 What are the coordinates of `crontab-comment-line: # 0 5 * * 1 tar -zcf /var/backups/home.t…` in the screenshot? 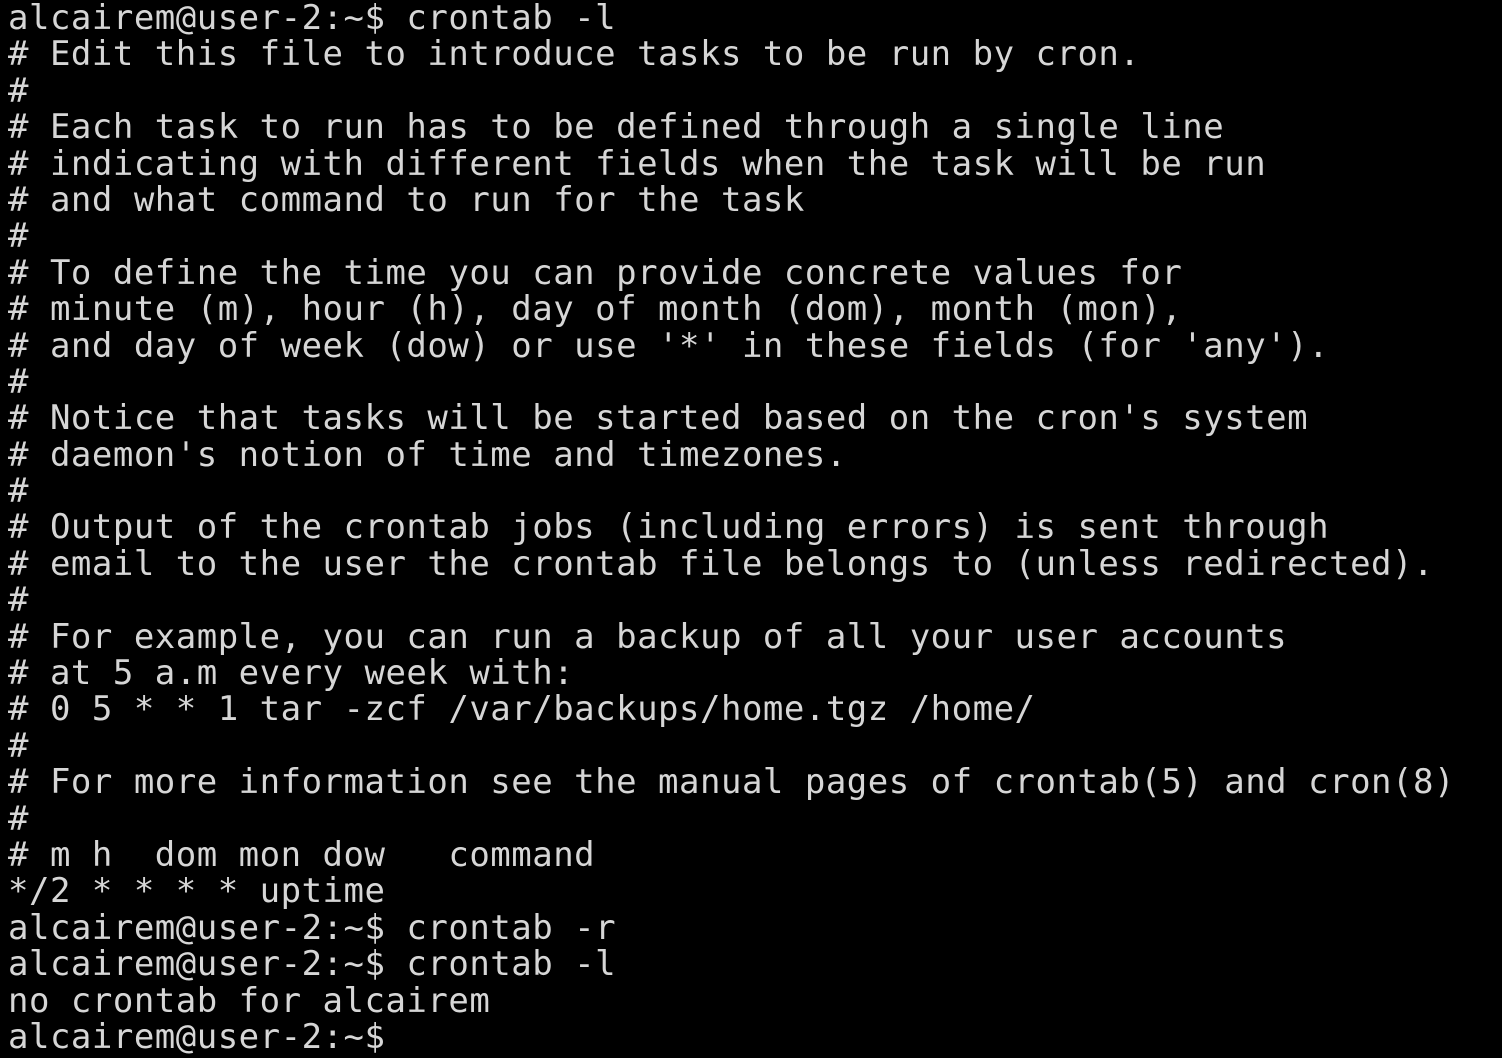 It's located at (522, 709).